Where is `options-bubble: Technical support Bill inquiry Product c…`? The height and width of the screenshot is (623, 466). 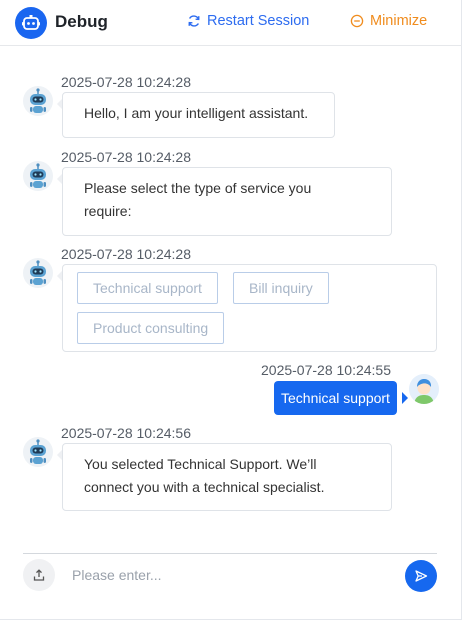
options-bubble: Technical support Bill inquiry Product c… is located at coordinates (249, 308).